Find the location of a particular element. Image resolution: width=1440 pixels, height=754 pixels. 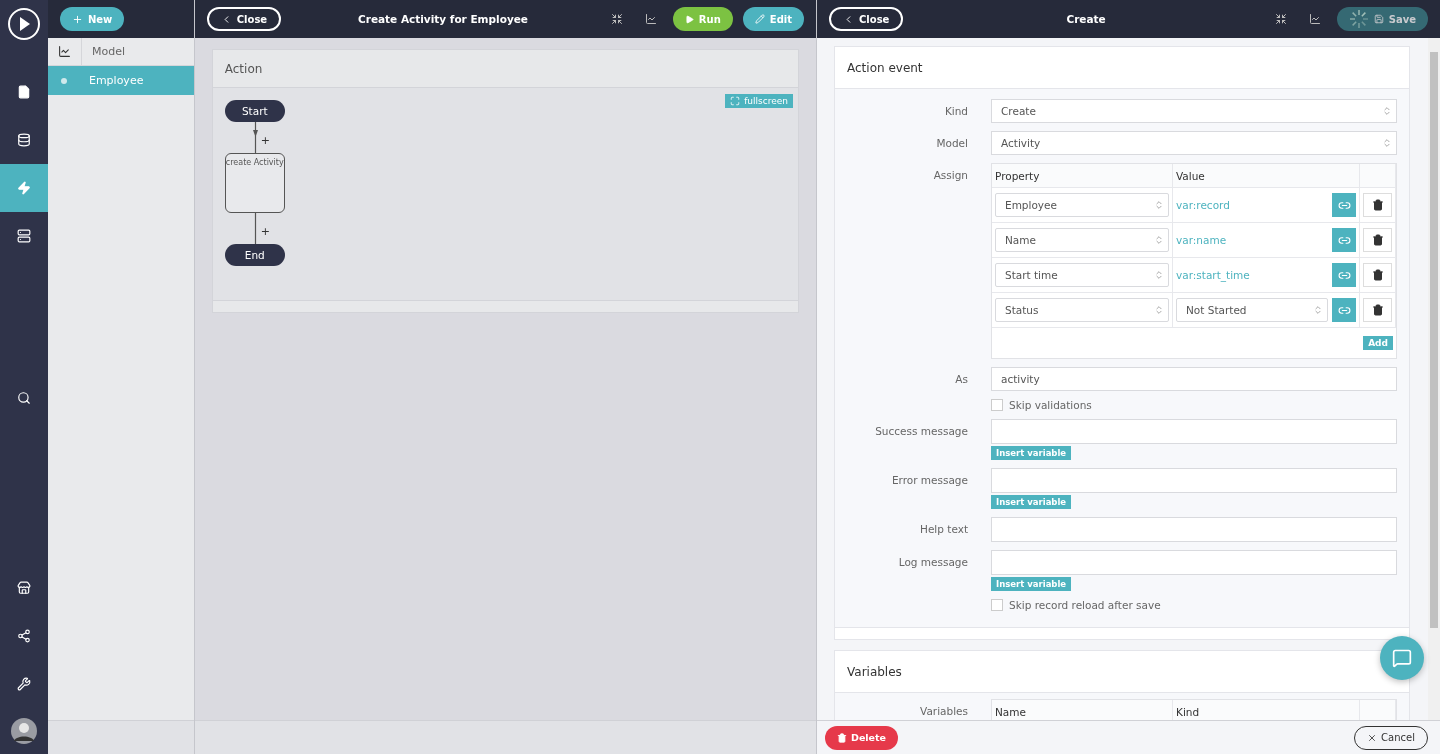

column-header: Property is located at coordinates (1082, 175).